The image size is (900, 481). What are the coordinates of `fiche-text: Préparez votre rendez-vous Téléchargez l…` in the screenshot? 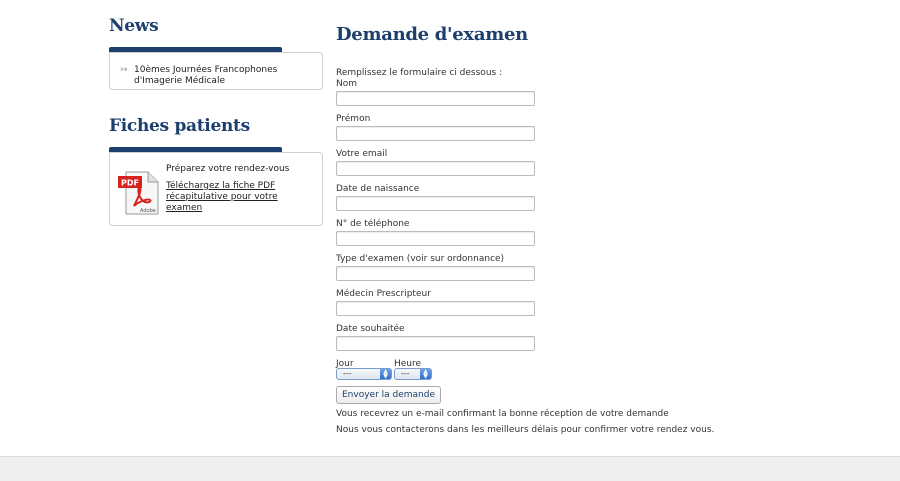 It's located at (241, 189).